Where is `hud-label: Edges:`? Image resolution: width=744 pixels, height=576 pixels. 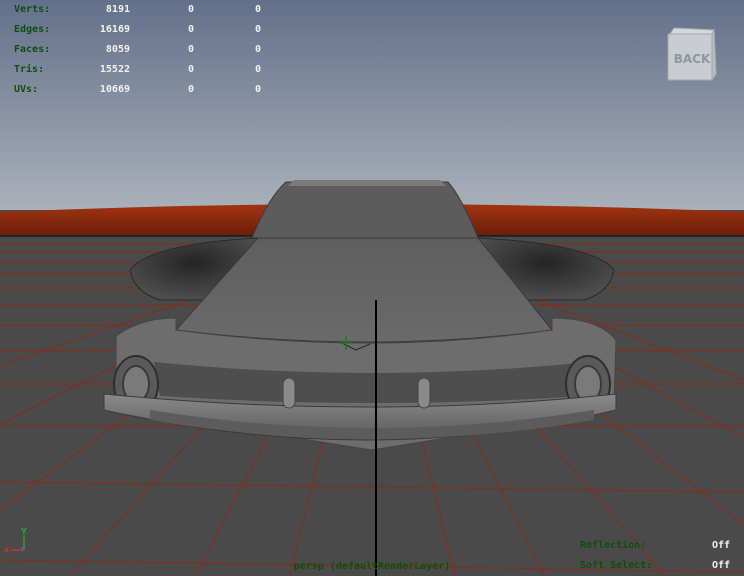 hud-label: Edges: is located at coordinates (32, 29).